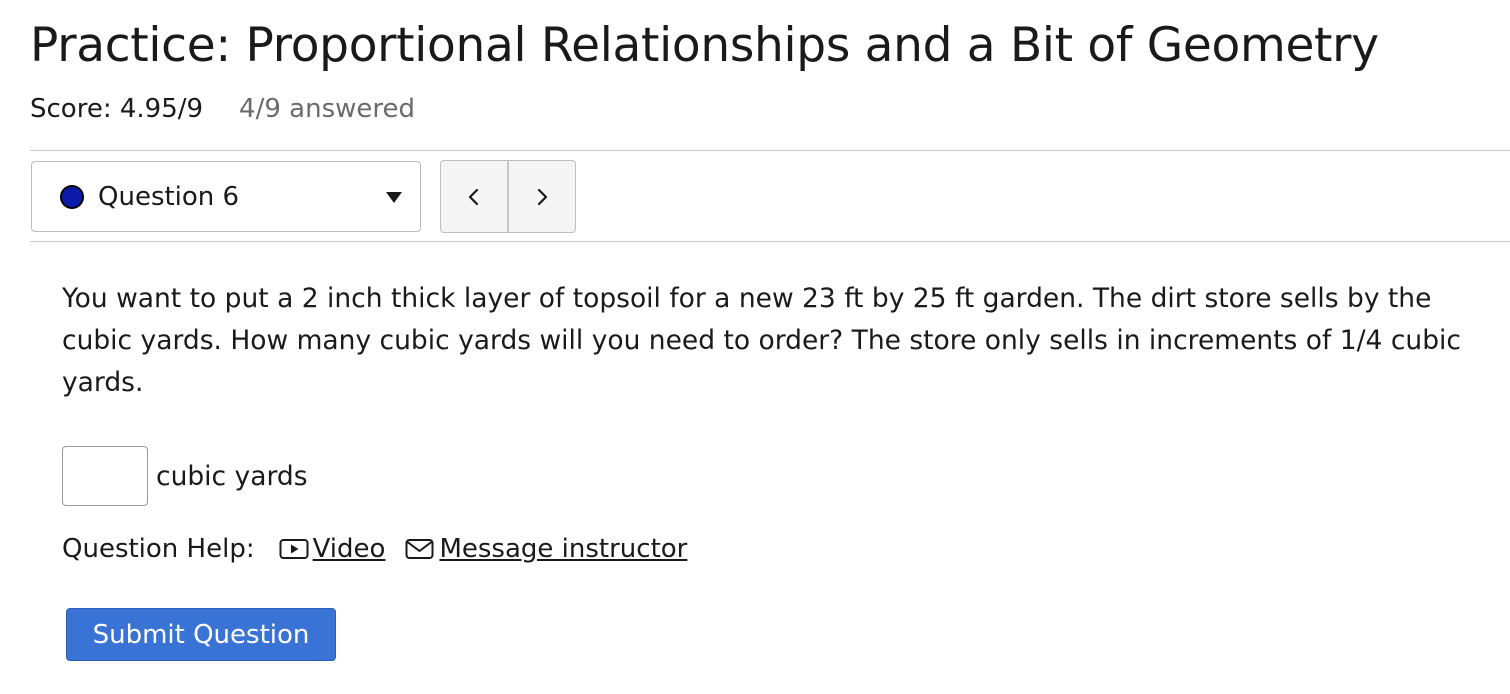 The height and width of the screenshot is (694, 1510). What do you see at coordinates (117, 109) in the screenshot?
I see `score-text: Score: 4.95/9` at bounding box center [117, 109].